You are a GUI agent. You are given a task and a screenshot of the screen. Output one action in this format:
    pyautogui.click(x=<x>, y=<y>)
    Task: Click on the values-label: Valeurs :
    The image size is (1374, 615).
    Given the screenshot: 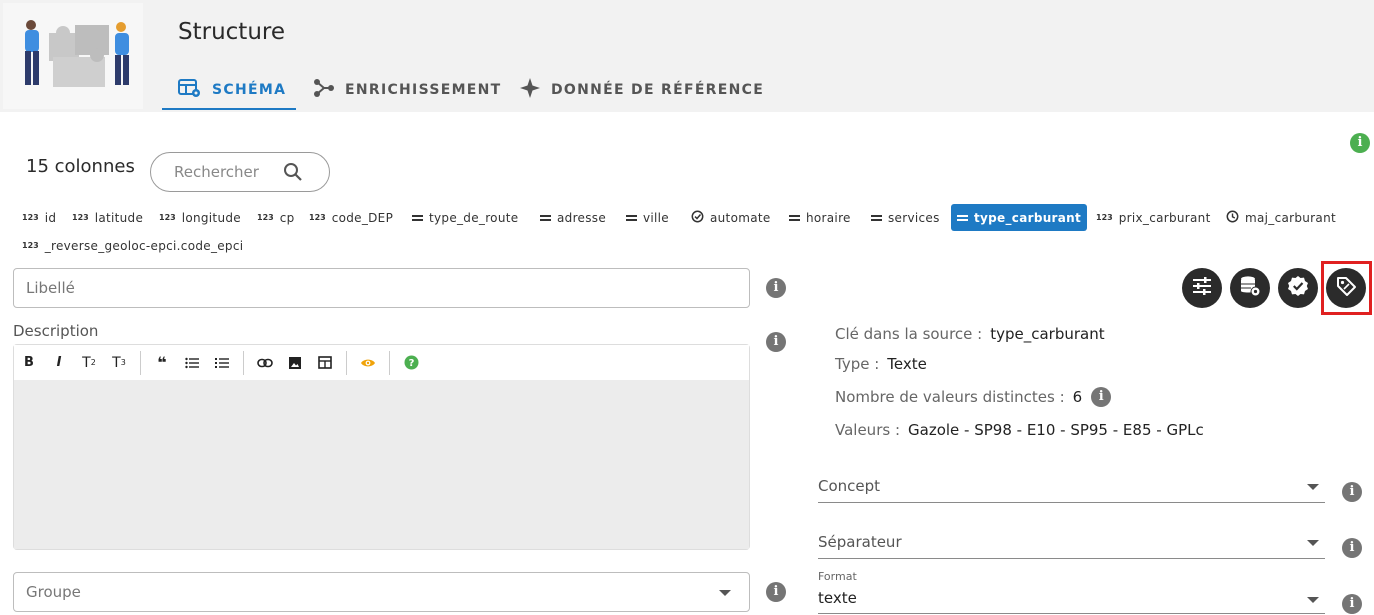 What is the action you would take?
    pyautogui.click(x=867, y=430)
    